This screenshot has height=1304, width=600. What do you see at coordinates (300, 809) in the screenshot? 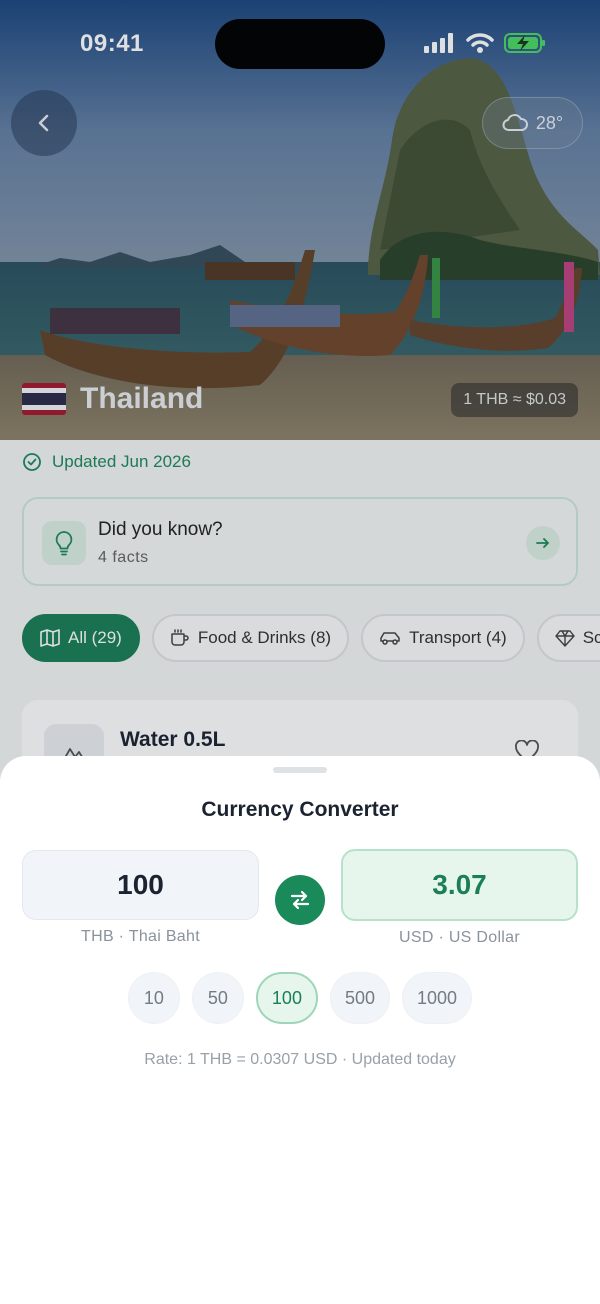
I see `sheet-title: Currency Converter` at bounding box center [300, 809].